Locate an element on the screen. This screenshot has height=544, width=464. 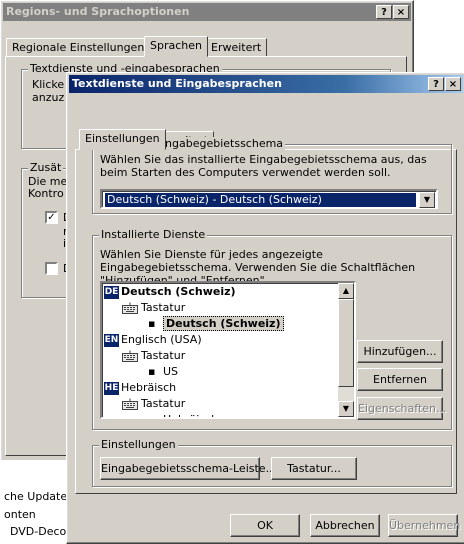
regional-options-title: Regions- und Sprachoptionen is located at coordinates (98, 11).